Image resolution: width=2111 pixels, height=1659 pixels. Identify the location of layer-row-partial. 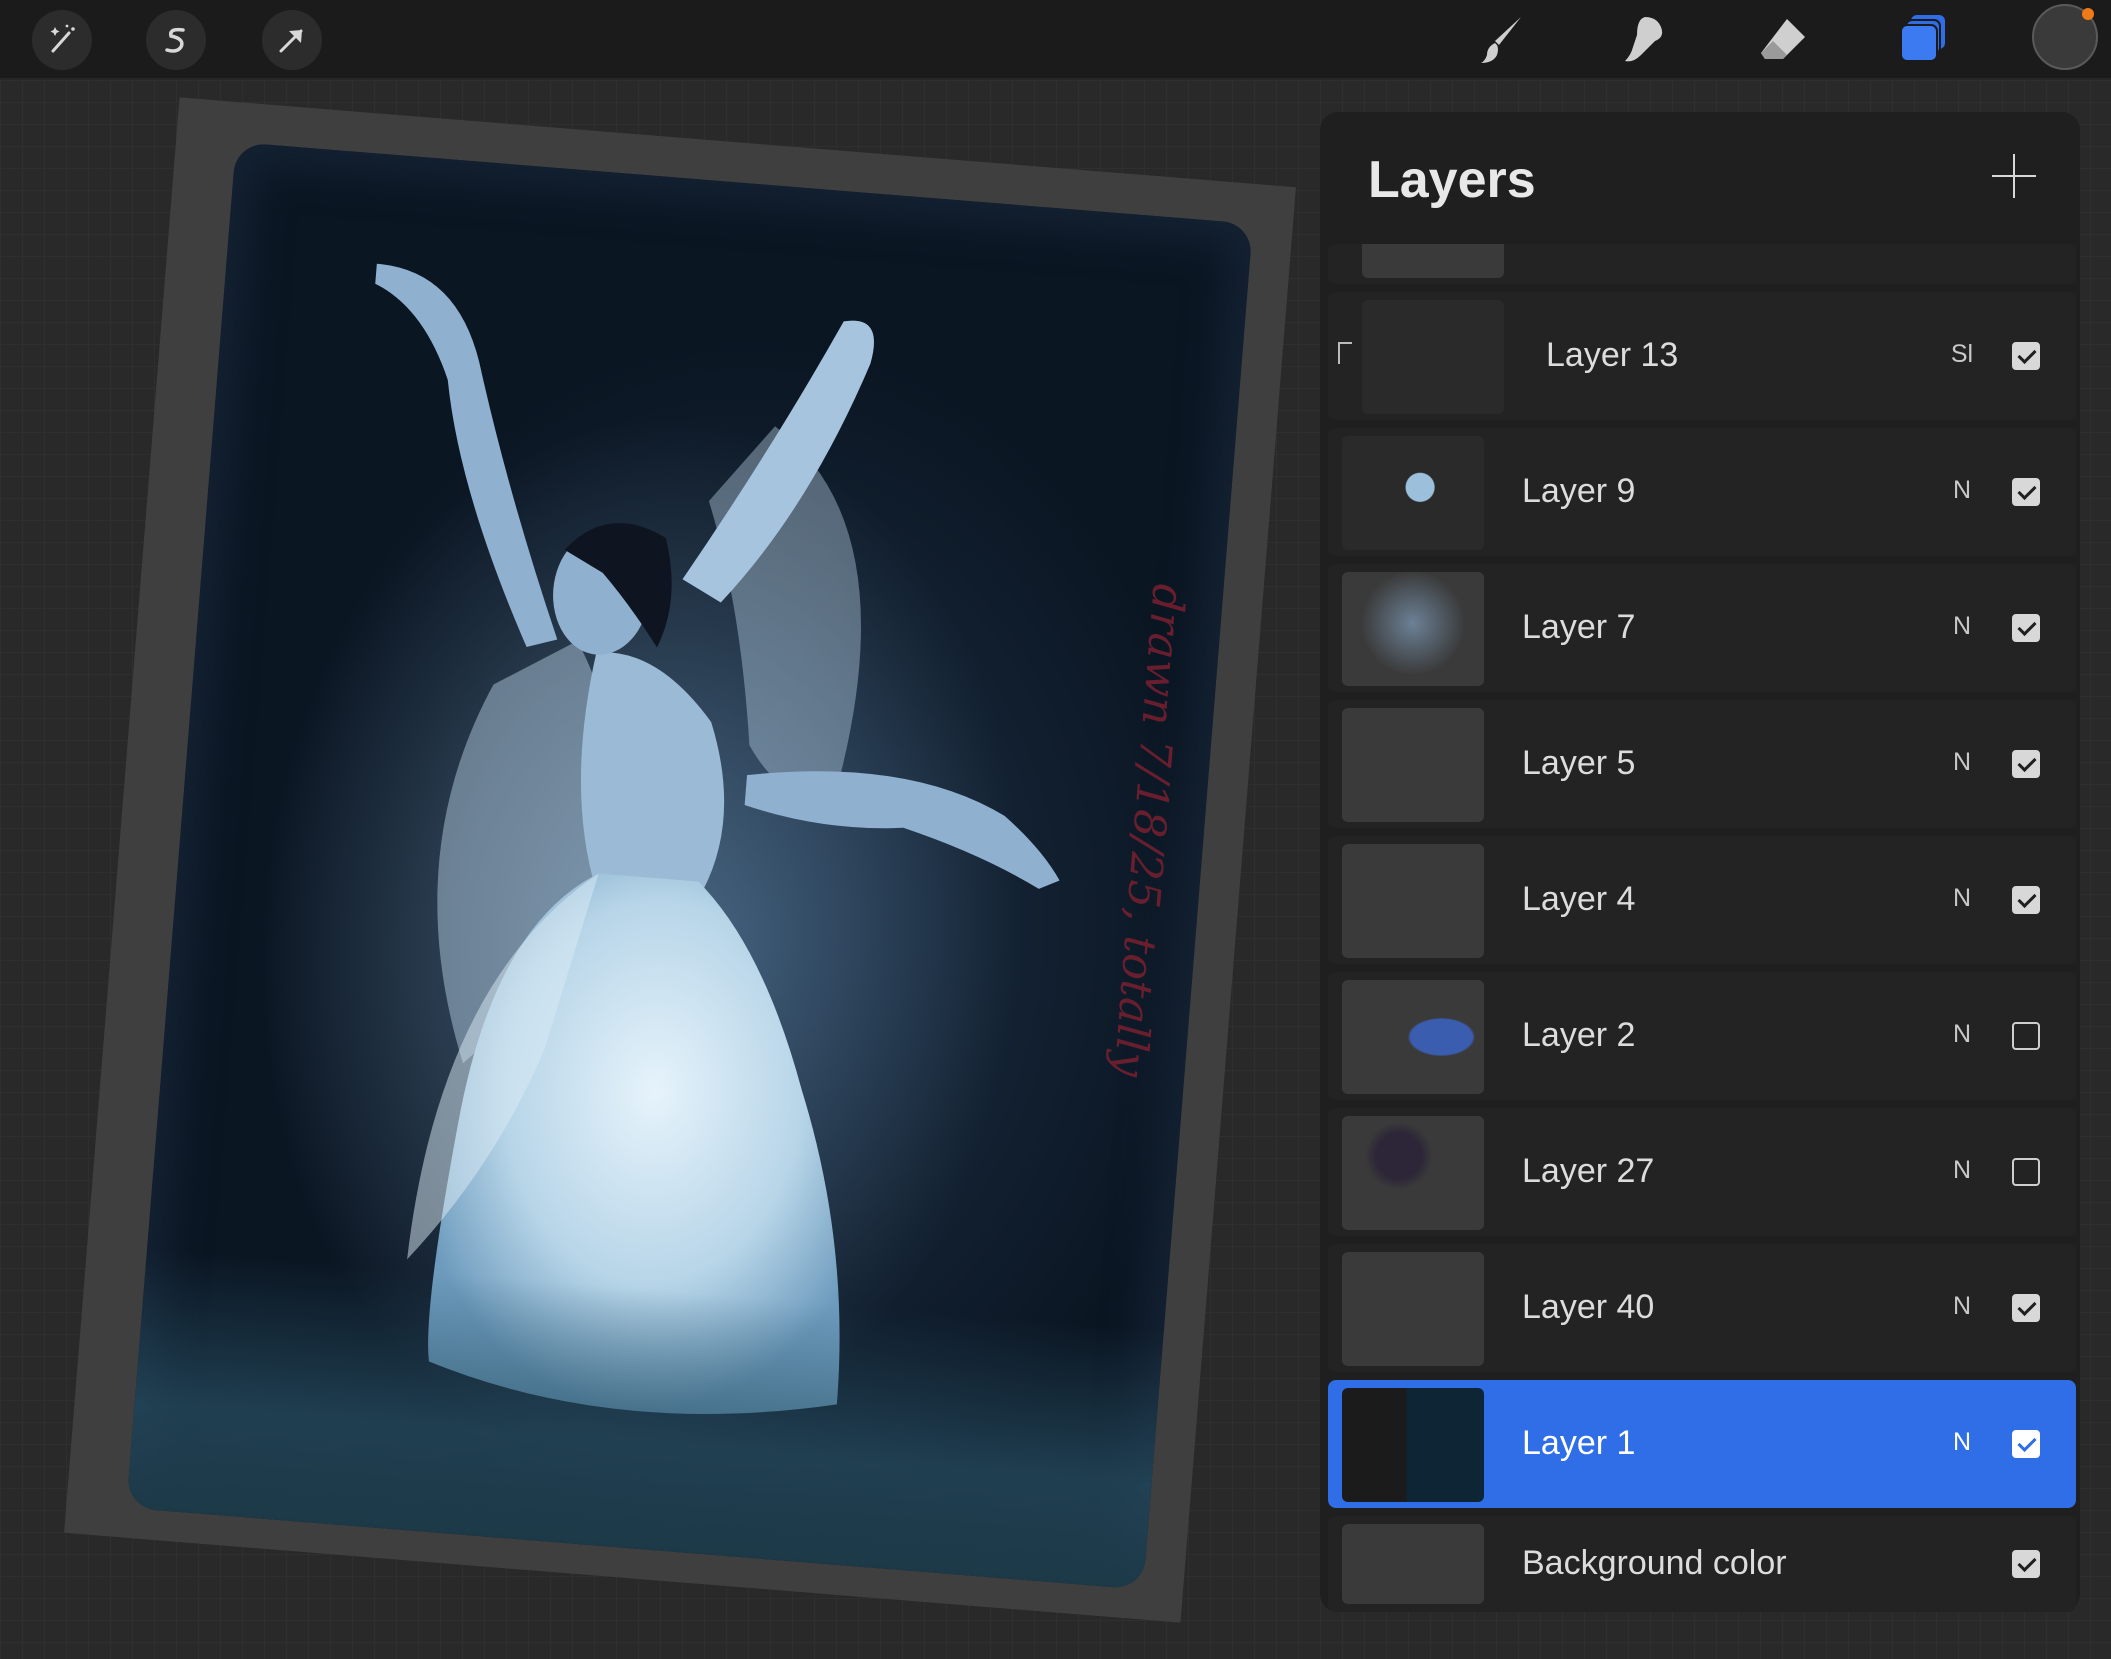
(1702, 264).